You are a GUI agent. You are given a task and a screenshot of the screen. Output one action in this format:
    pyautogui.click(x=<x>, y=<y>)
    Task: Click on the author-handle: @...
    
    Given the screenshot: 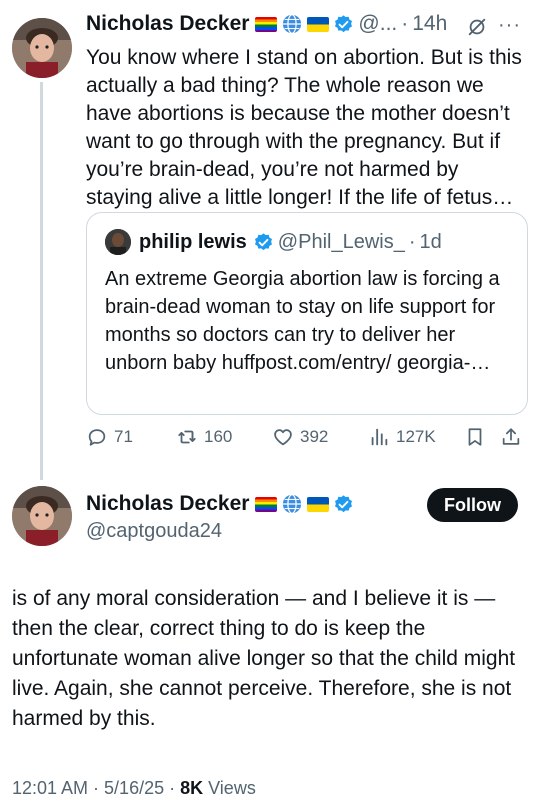 What is the action you would take?
    pyautogui.click(x=377, y=24)
    